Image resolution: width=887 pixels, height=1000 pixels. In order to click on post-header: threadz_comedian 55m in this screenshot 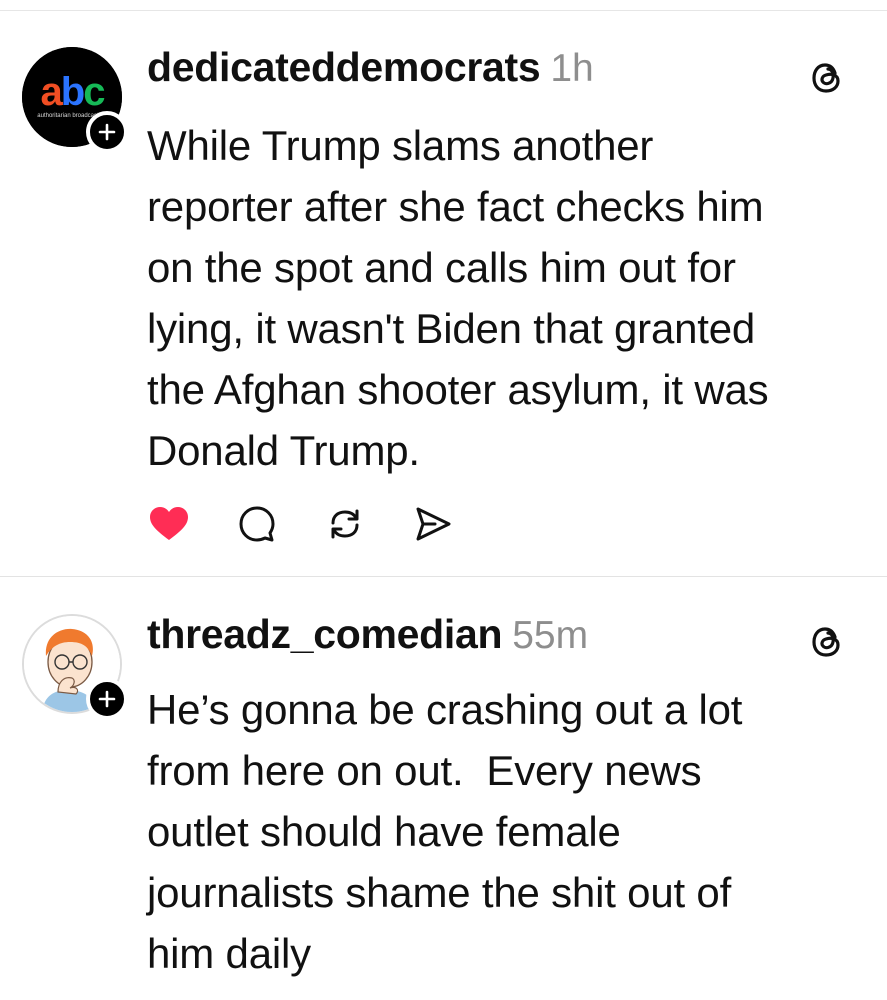, I will do `click(367, 639)`.